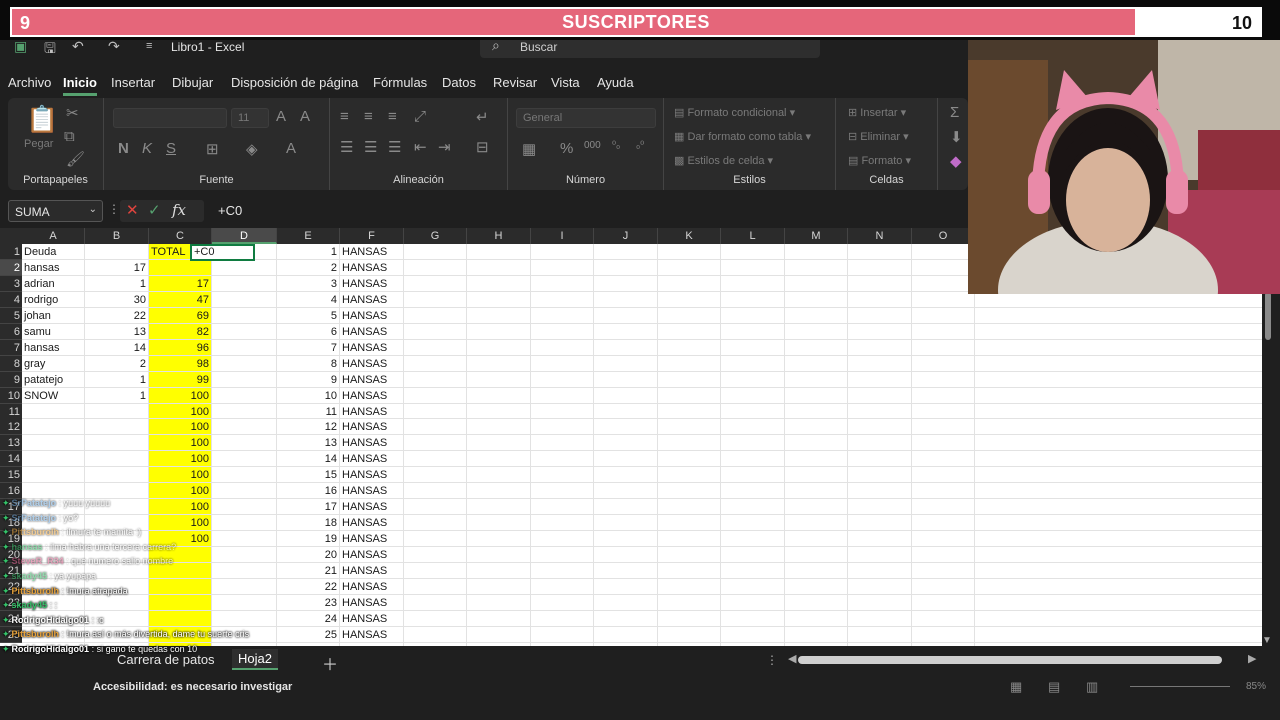  Describe the element at coordinates (586, 118) in the screenshot. I see `number-format-box: General` at that location.